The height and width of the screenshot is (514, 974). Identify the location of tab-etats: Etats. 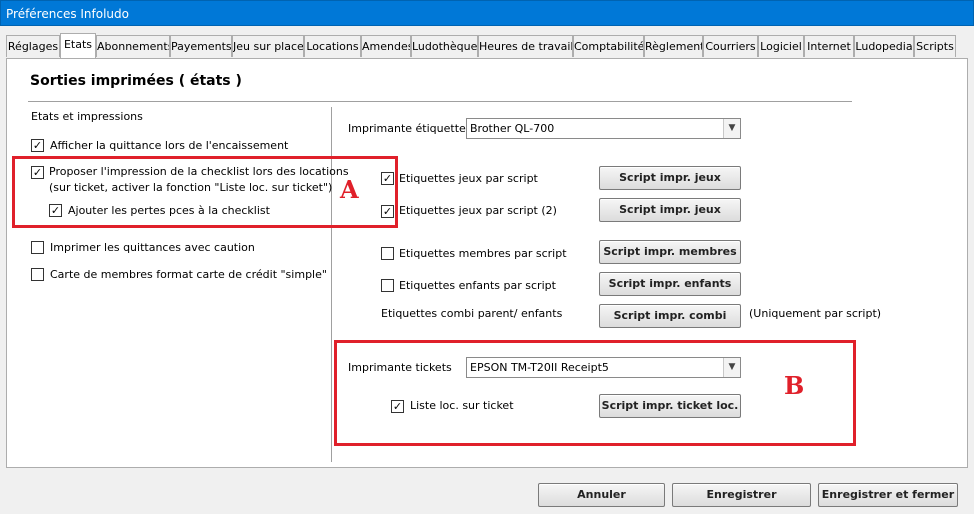
(78, 45).